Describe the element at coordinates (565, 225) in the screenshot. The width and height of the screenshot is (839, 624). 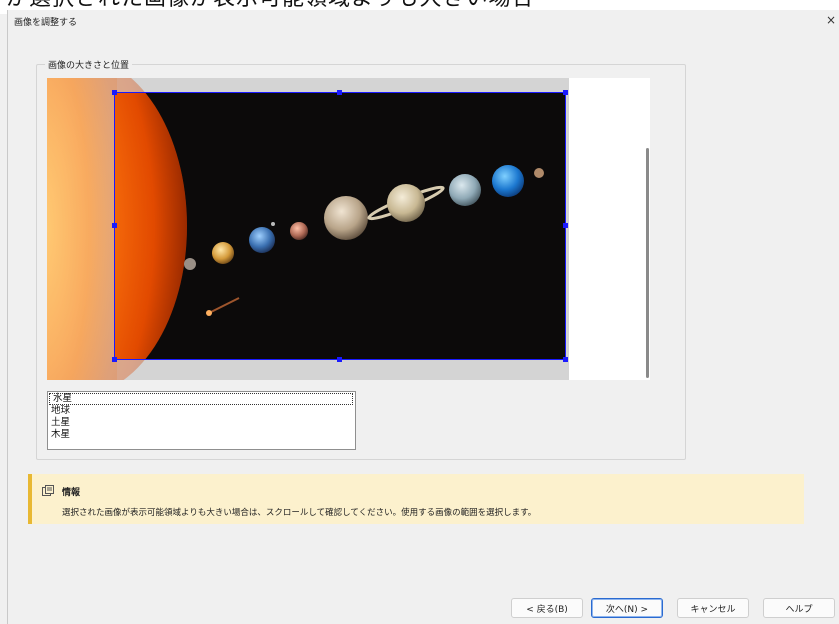
I see `resize-handle-right` at that location.